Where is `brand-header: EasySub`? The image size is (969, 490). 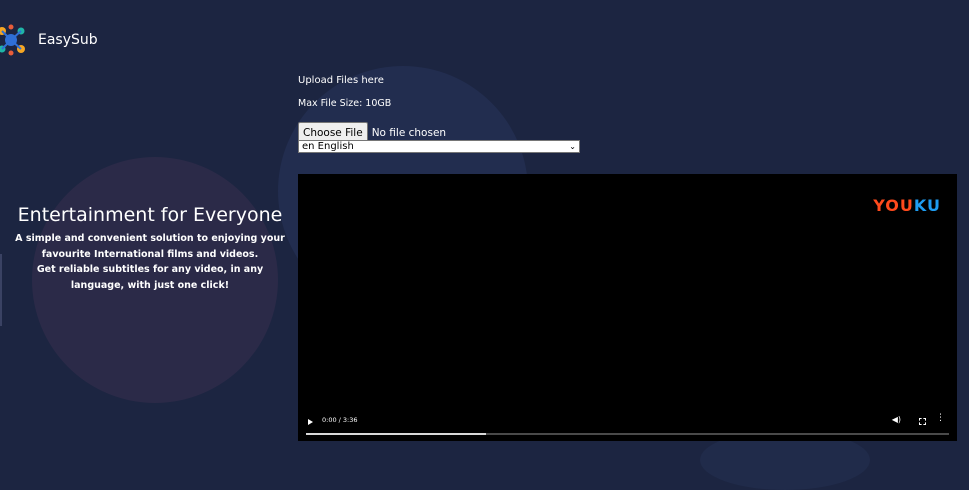 brand-header: EasySub is located at coordinates (49, 40).